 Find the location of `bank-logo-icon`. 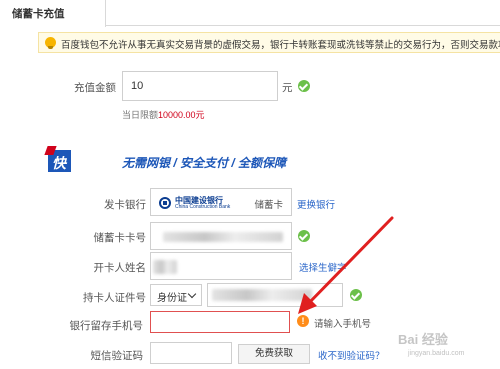

bank-logo-icon is located at coordinates (165, 203).